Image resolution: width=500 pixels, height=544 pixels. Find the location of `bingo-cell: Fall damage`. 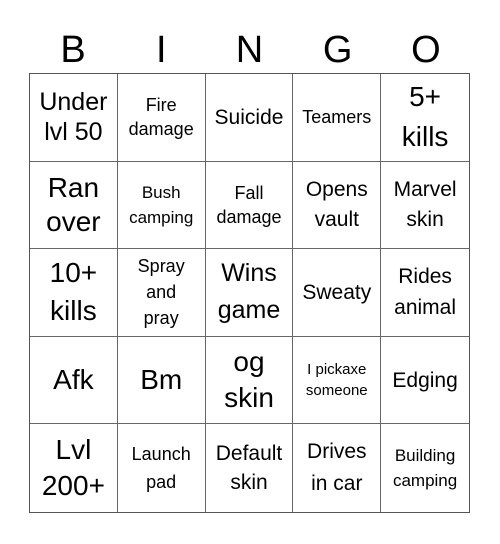

bingo-cell: Fall damage is located at coordinates (249, 205).